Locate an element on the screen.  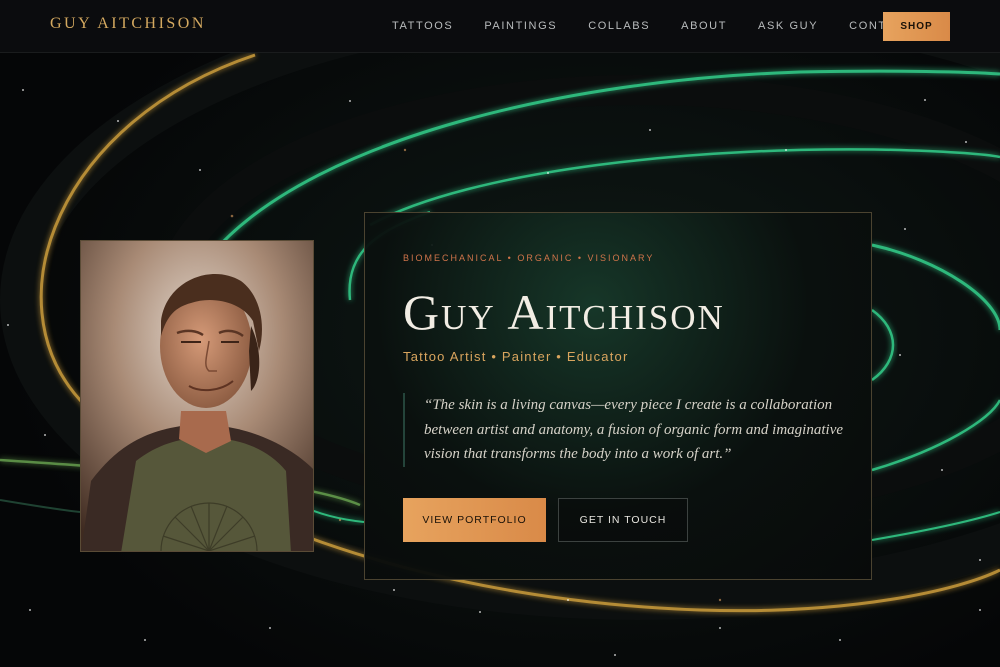
artist-portrait is located at coordinates (197, 396).